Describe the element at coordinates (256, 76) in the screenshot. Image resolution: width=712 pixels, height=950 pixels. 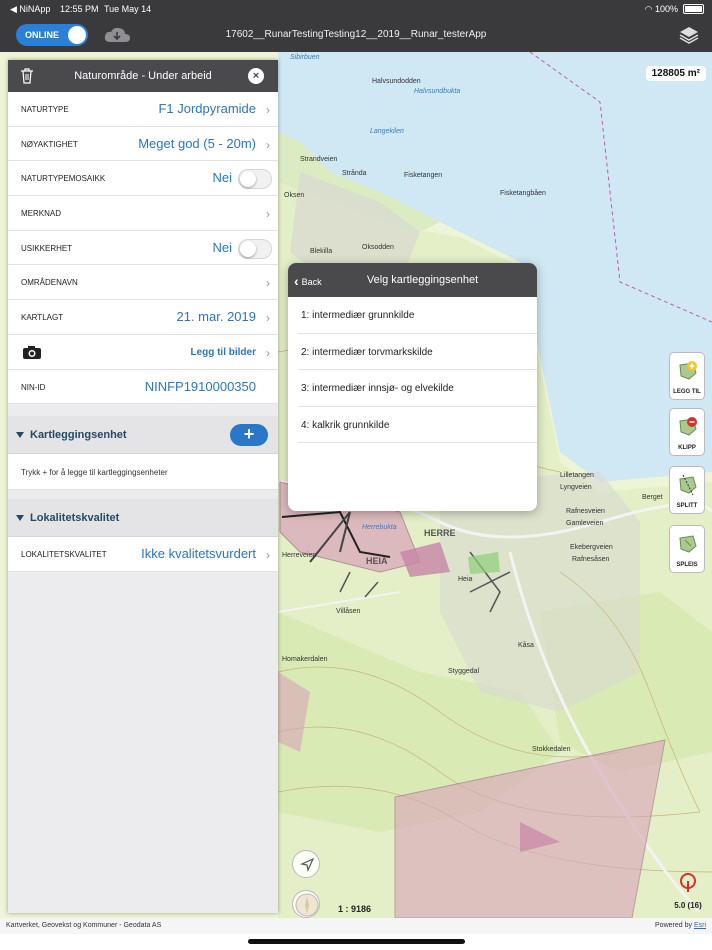
I see `close-icon: ×` at that location.